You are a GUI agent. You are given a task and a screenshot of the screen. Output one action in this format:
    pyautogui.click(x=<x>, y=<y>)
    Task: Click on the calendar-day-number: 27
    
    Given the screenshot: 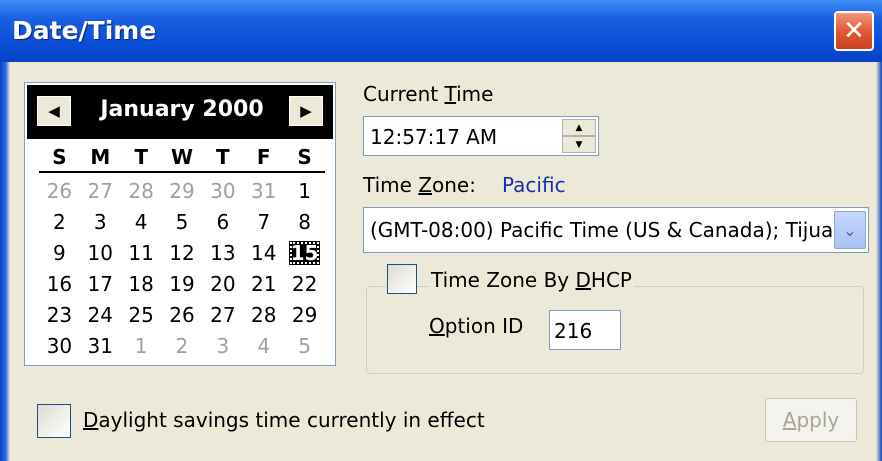 What is the action you would take?
    pyautogui.click(x=223, y=314)
    